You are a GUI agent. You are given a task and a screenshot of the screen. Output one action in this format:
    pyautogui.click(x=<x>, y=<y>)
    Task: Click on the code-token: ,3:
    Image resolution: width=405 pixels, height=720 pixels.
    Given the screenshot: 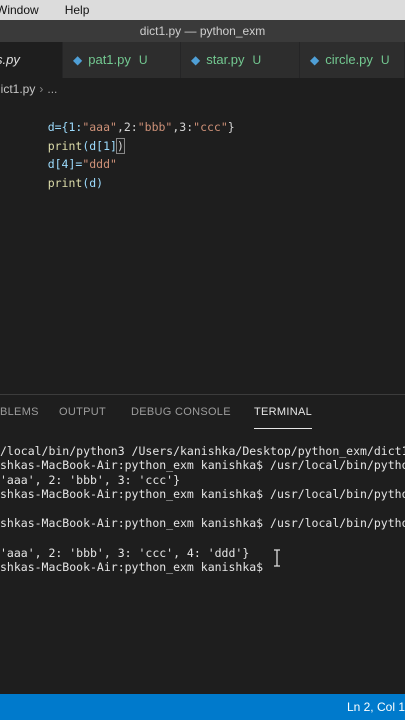 What is the action you would take?
    pyautogui.click(x=183, y=127)
    